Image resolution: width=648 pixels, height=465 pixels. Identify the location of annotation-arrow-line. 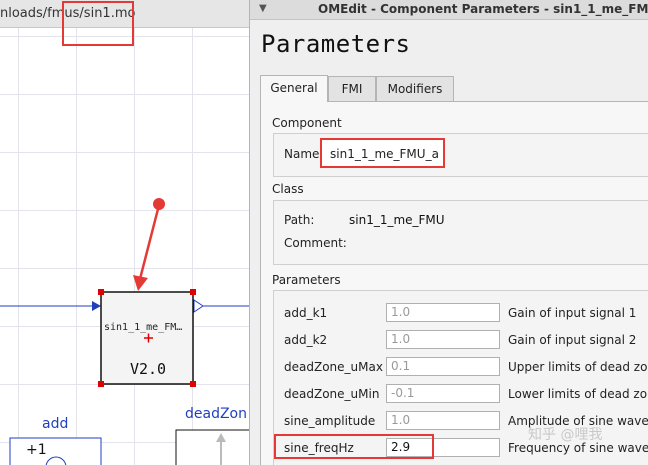
(149, 244).